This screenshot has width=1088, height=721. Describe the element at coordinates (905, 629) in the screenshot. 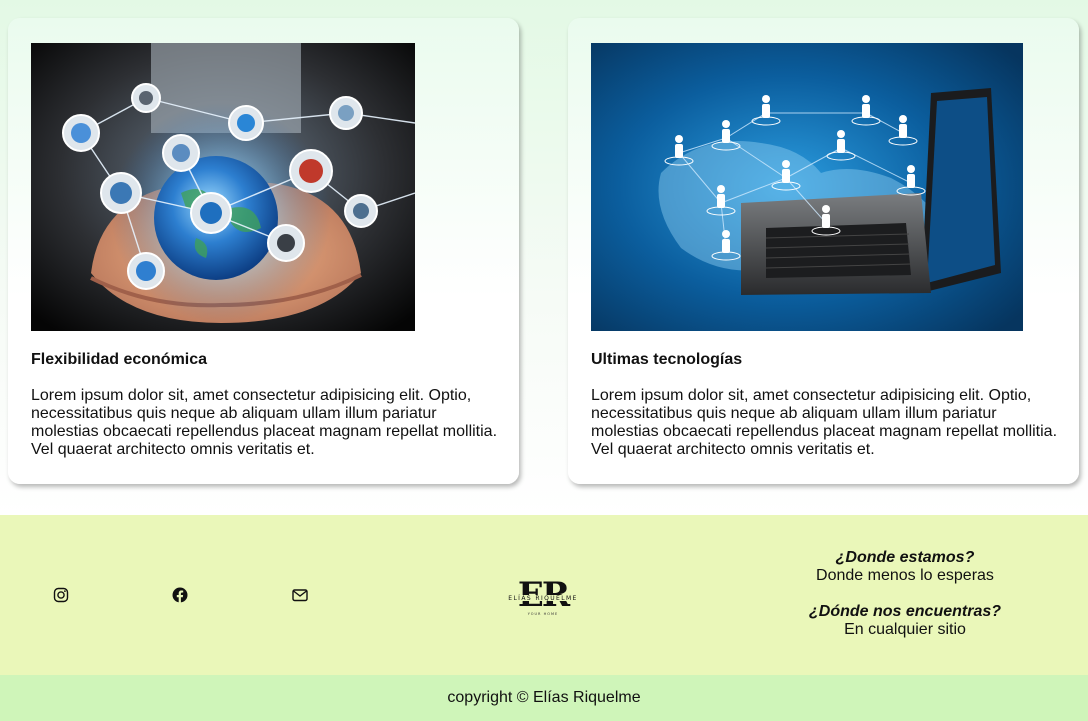

I see `find-answer: En cualquier sitio` at that location.